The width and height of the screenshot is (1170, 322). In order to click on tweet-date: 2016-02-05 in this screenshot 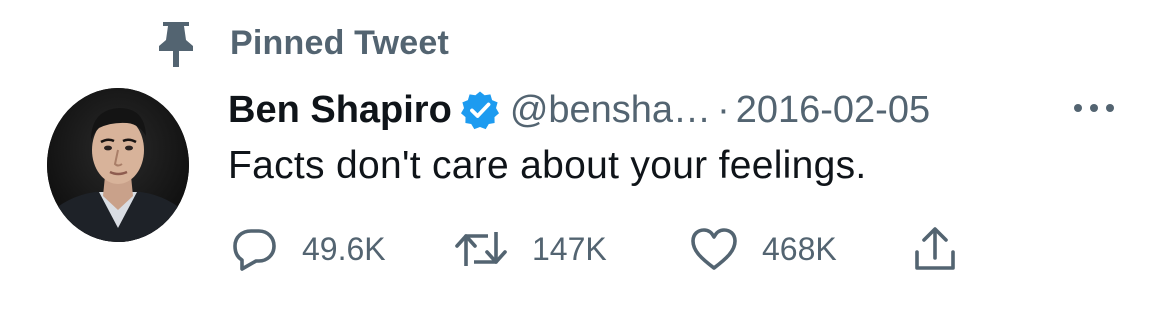, I will do `click(833, 110)`.